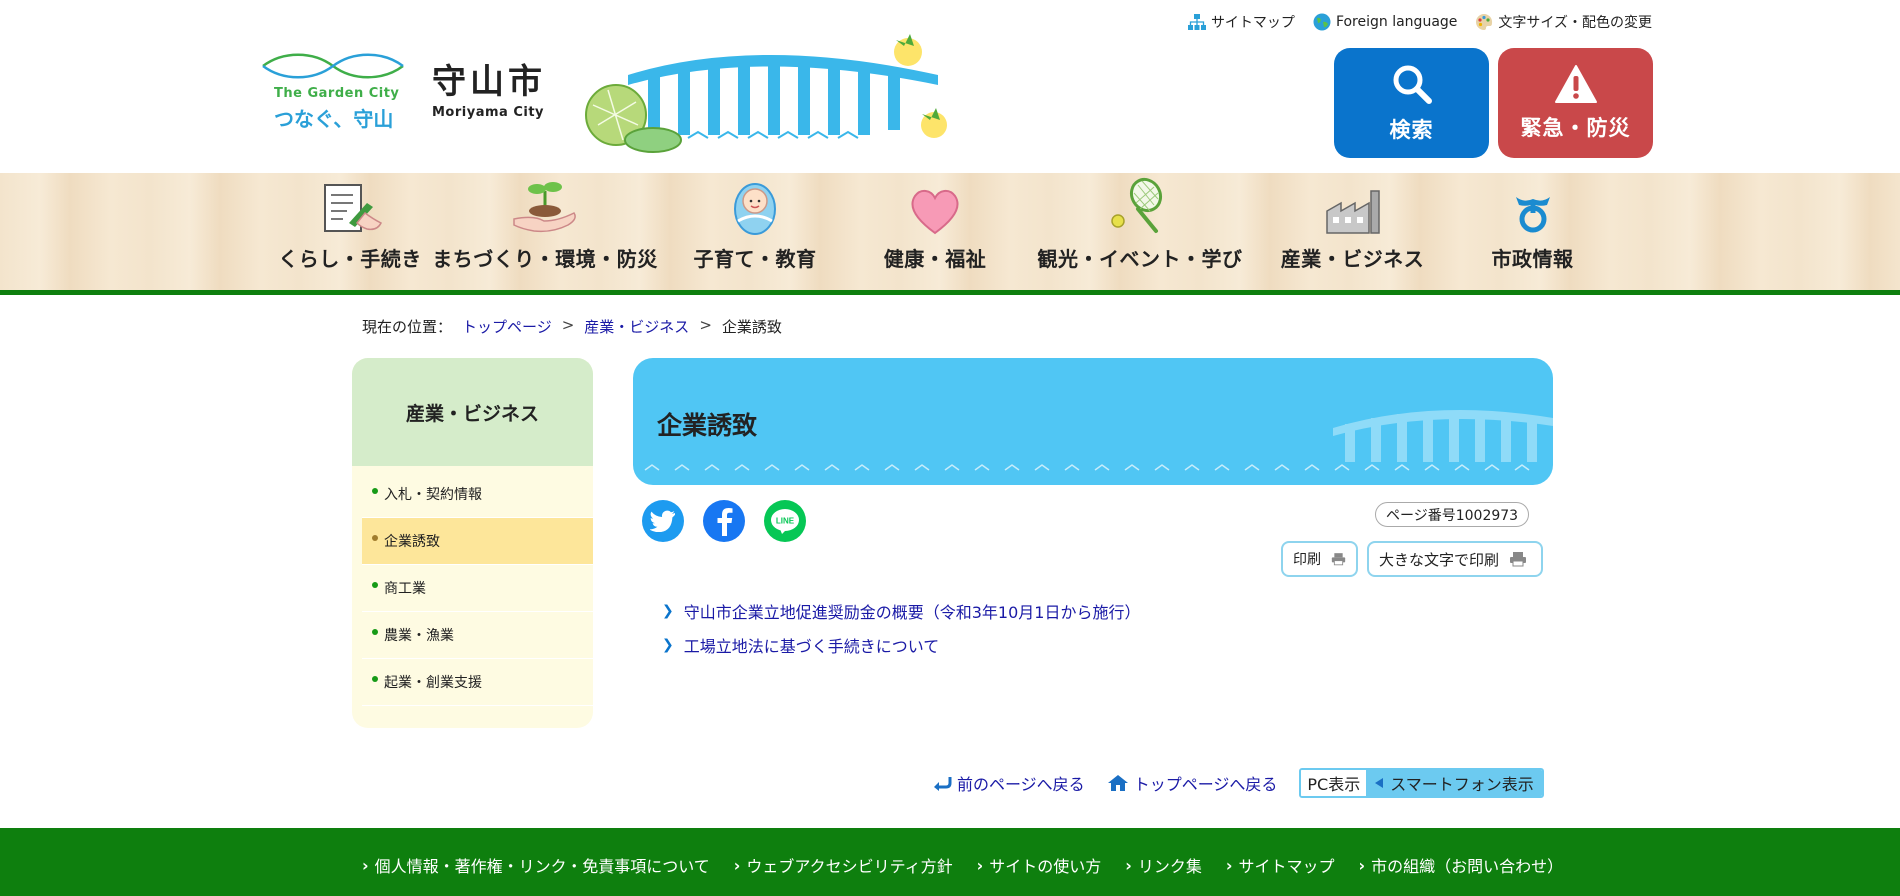 The height and width of the screenshot is (896, 1900). I want to click on facebook-icon, so click(725, 522).